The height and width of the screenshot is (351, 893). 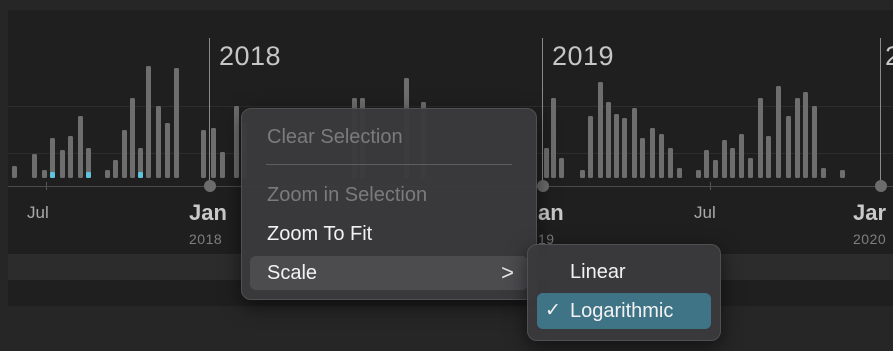 What do you see at coordinates (208, 212) in the screenshot?
I see `month-label-jan-2018: Jan` at bounding box center [208, 212].